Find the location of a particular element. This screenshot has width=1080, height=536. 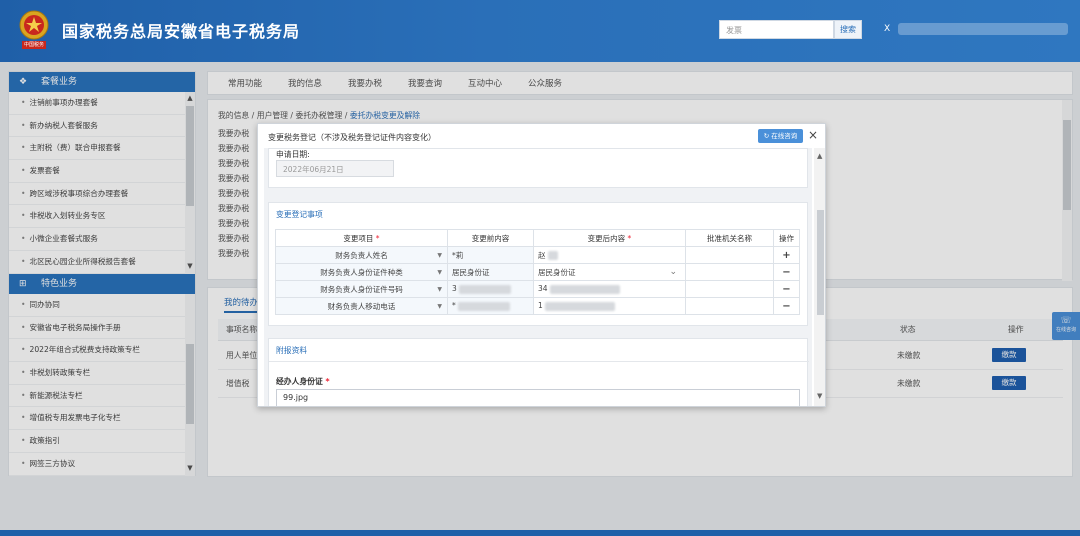

after-select: 居民身份证 ⌄ is located at coordinates (609, 272).